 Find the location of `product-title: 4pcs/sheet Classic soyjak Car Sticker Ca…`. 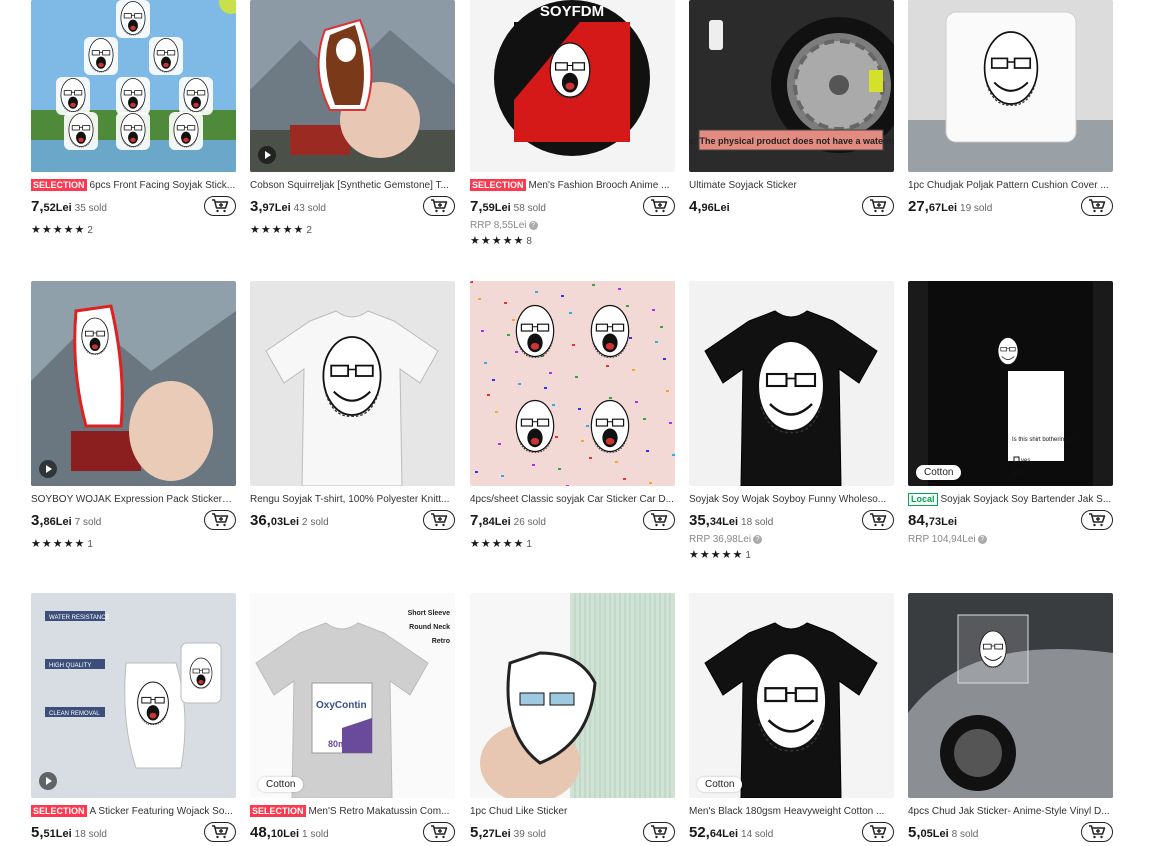

product-title: 4pcs/sheet Classic soyjak Car Sticker Ca… is located at coordinates (572, 499).